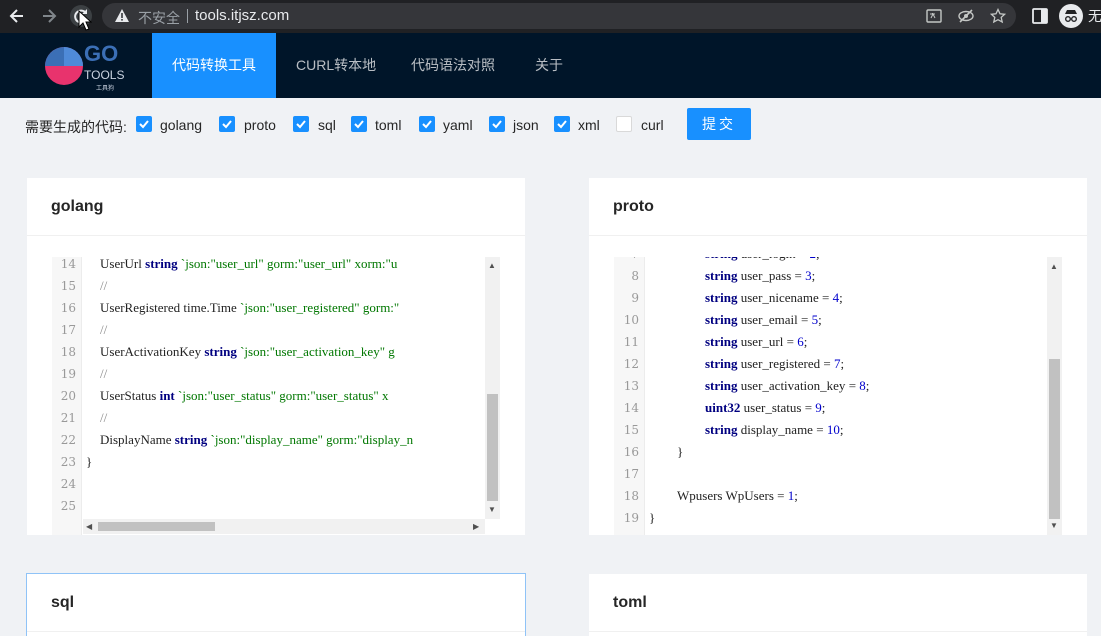 Image resolution: width=1101 pixels, height=636 pixels. What do you see at coordinates (737, 495) in the screenshot?
I see `code-line: Wpusers WpUsers = 1;` at bounding box center [737, 495].